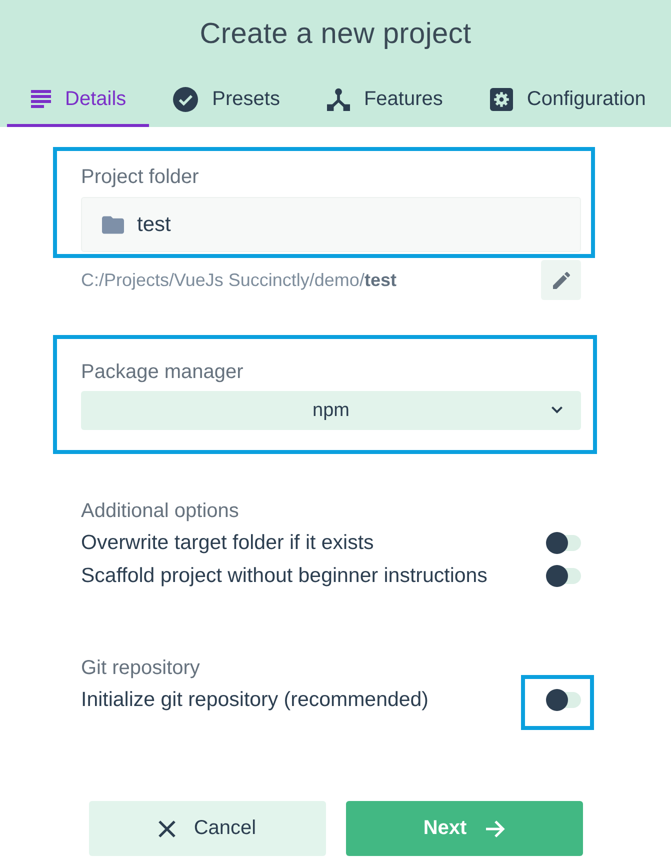  Describe the element at coordinates (162, 372) in the screenshot. I see `field-label: Package manager` at that location.